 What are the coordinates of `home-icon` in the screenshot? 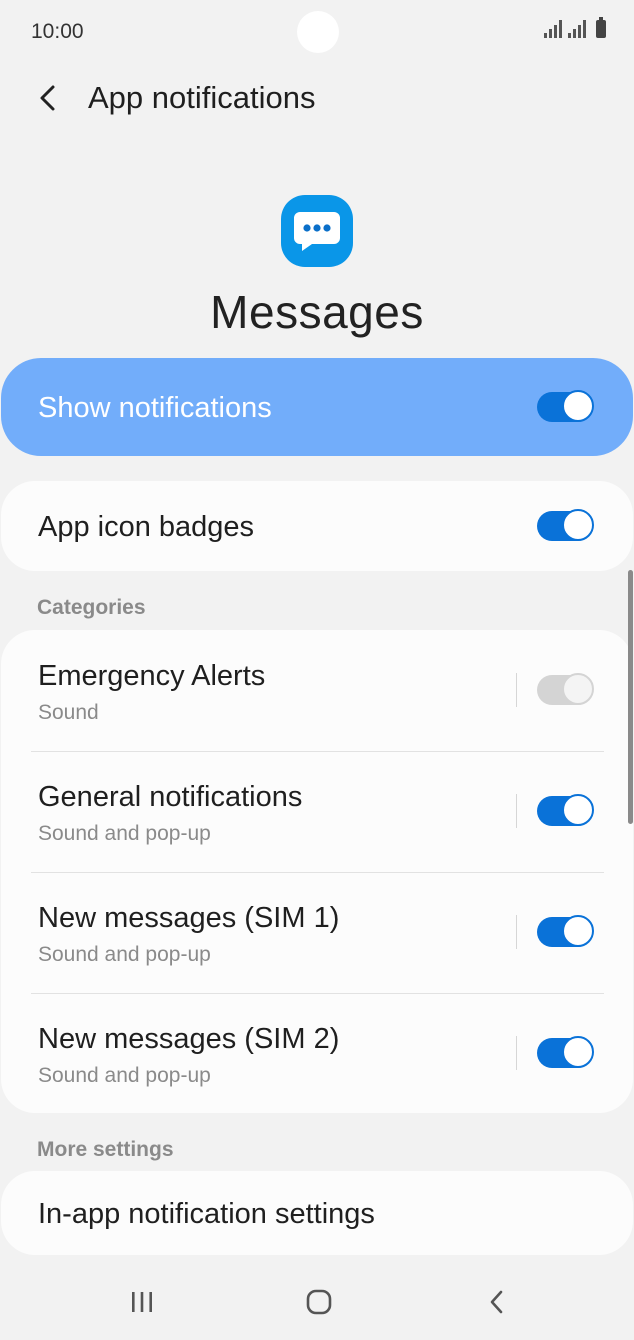 It's located at (319, 1302).